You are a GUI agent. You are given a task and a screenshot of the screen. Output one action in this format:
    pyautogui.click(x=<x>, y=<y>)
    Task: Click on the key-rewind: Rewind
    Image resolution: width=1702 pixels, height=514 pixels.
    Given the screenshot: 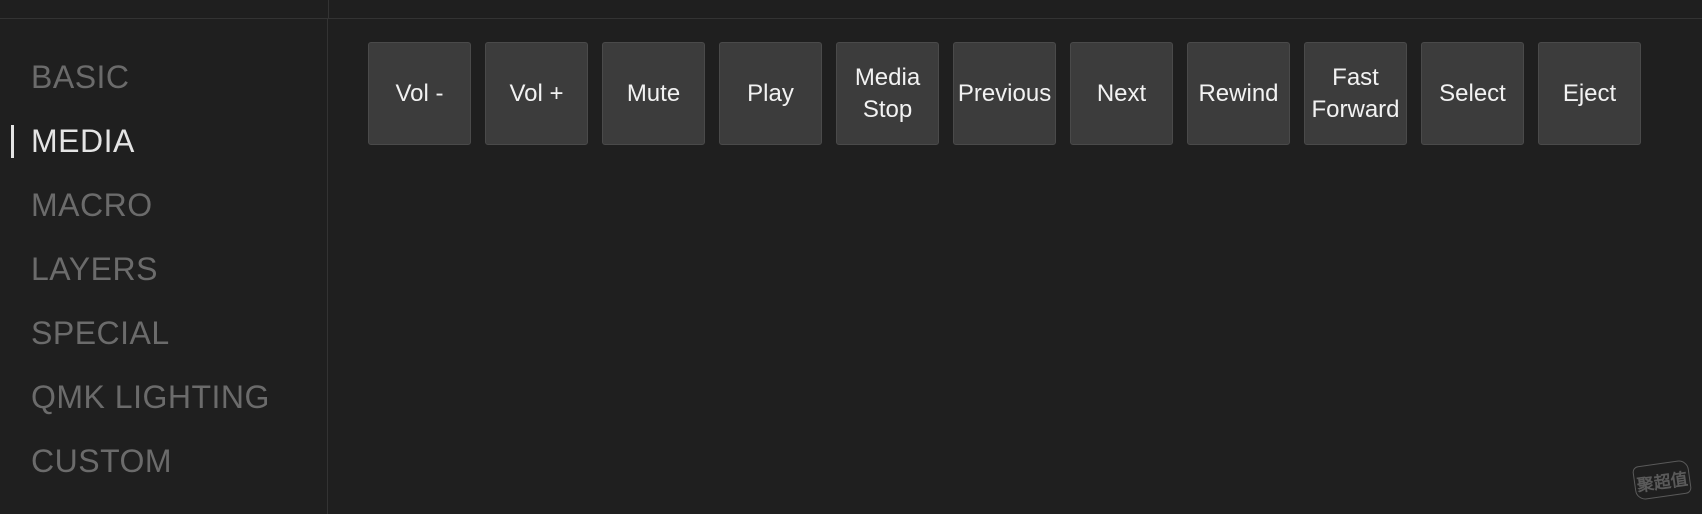 What is the action you would take?
    pyautogui.click(x=1238, y=93)
    